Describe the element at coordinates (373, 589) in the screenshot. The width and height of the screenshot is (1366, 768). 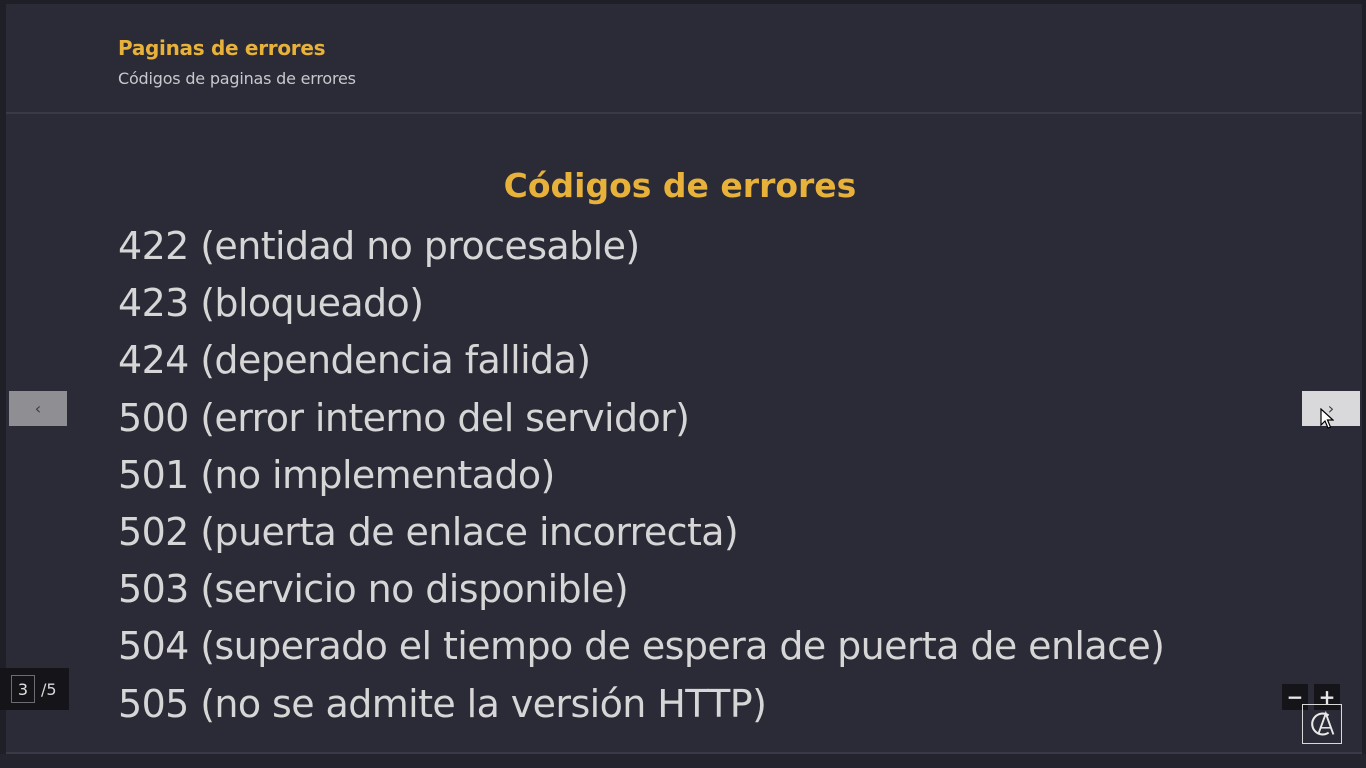
I see `list-item: 503 (servicio no disponible)` at that location.